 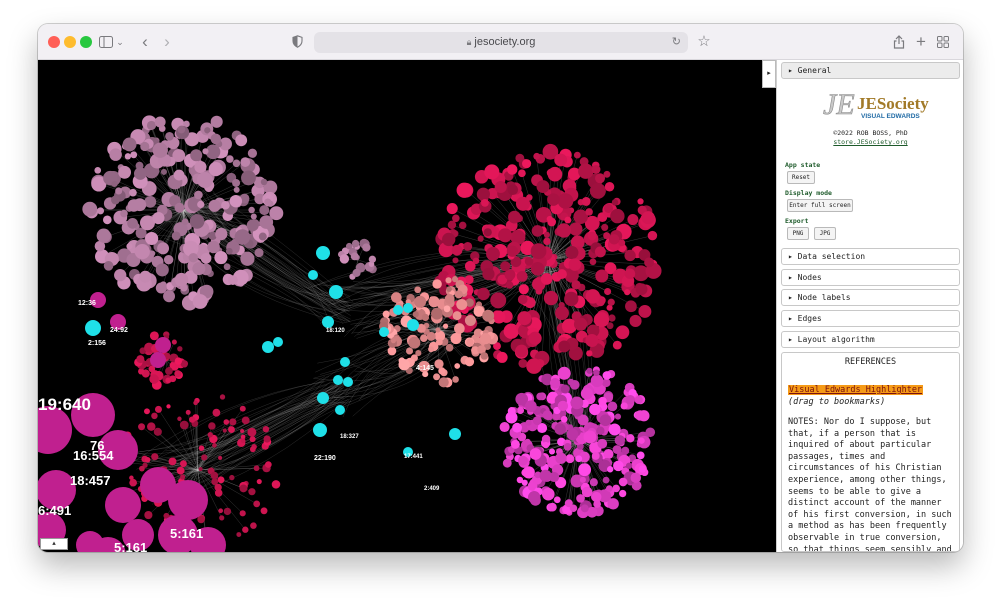 I want to click on corner-toggle-button: ▴, so click(x=54, y=544).